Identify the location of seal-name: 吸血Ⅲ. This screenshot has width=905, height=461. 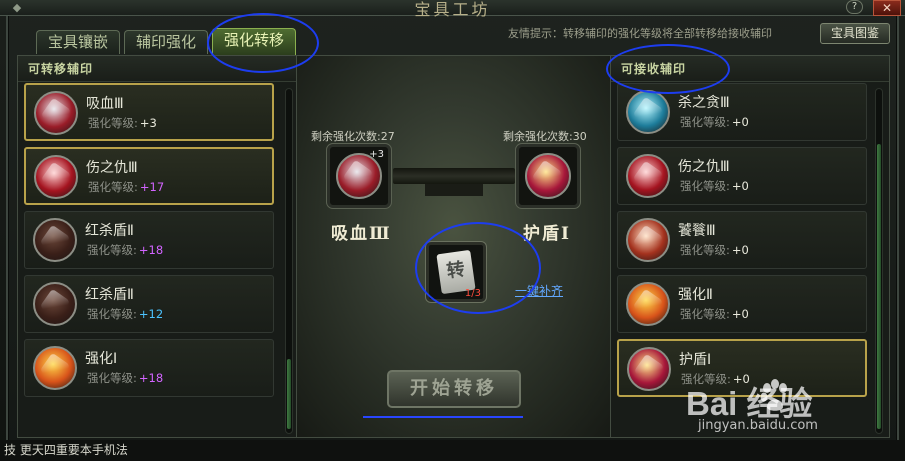
(105, 104).